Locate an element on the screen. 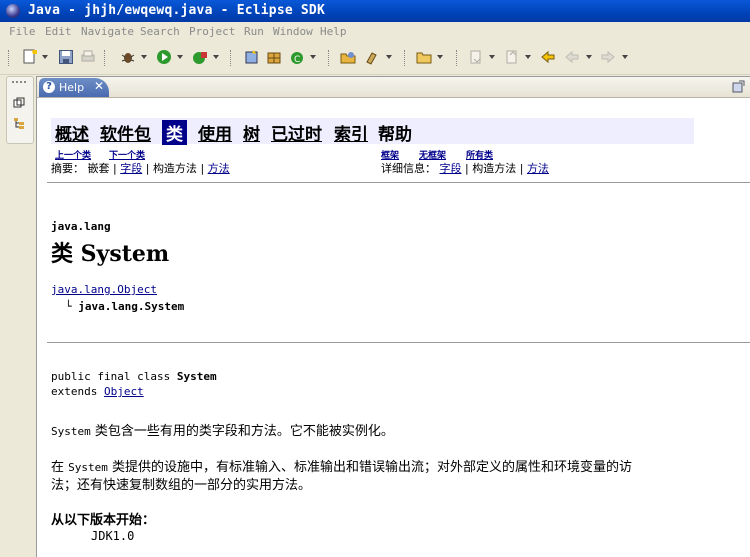  nav-index: 索引 is located at coordinates (351, 132).